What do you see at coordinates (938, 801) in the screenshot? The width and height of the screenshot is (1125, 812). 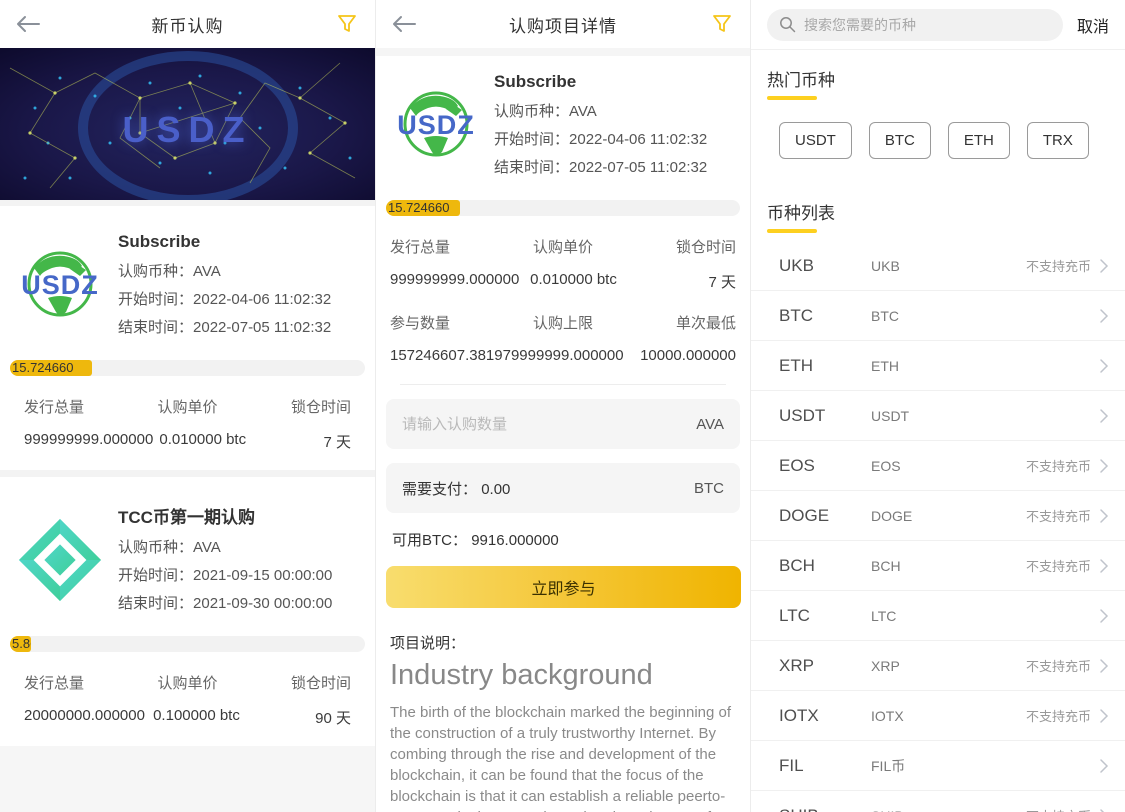 I see `list-item: SHIBSHIB不支持充币` at bounding box center [938, 801].